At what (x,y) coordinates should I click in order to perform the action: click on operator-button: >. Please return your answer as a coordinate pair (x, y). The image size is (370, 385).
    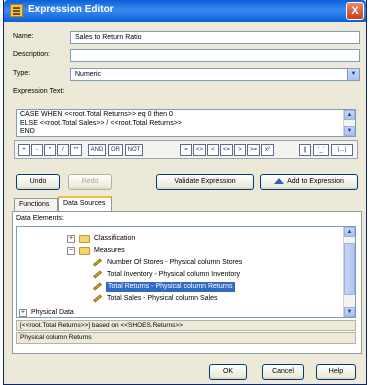
    Looking at the image, I should click on (240, 150).